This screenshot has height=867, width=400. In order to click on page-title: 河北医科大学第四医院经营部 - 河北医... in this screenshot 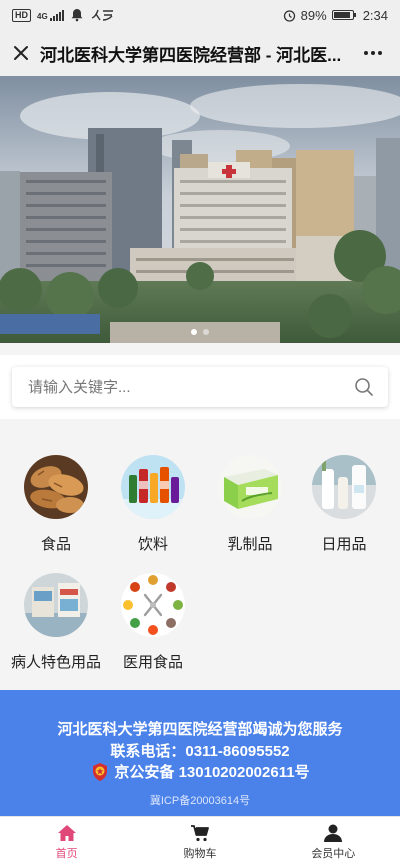, I will do `click(191, 55)`.